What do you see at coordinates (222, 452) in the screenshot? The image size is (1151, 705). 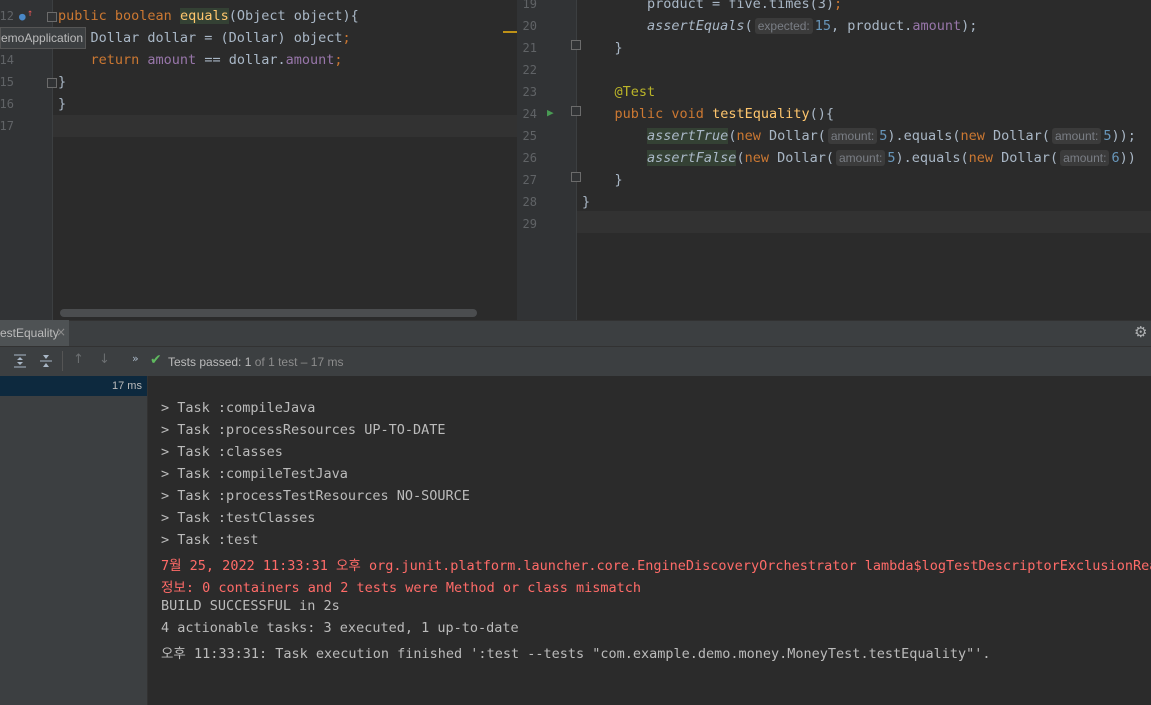 I see `console-line: > Task :classes` at bounding box center [222, 452].